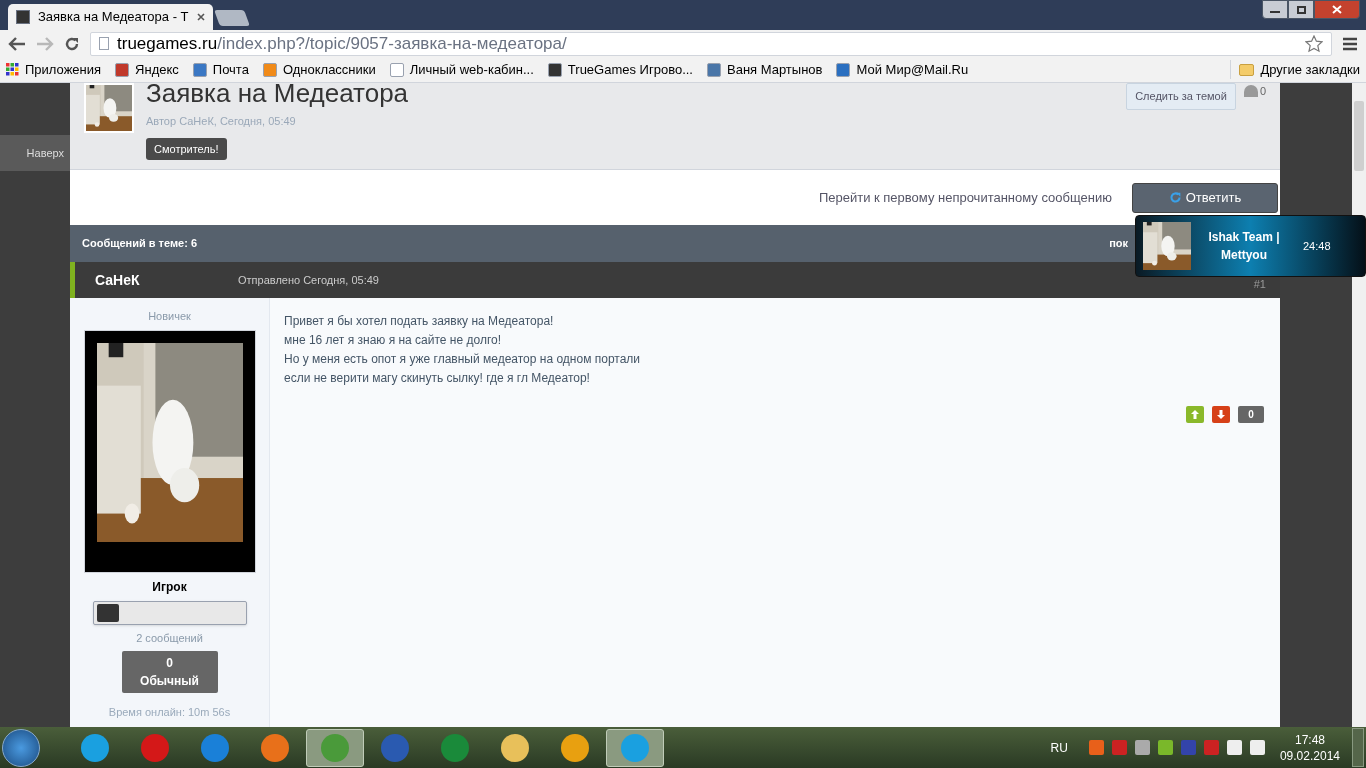 The image size is (1366, 768). What do you see at coordinates (113, 17) in the screenshot?
I see `tab-title: Заявка на Медеатора - Т` at bounding box center [113, 17].